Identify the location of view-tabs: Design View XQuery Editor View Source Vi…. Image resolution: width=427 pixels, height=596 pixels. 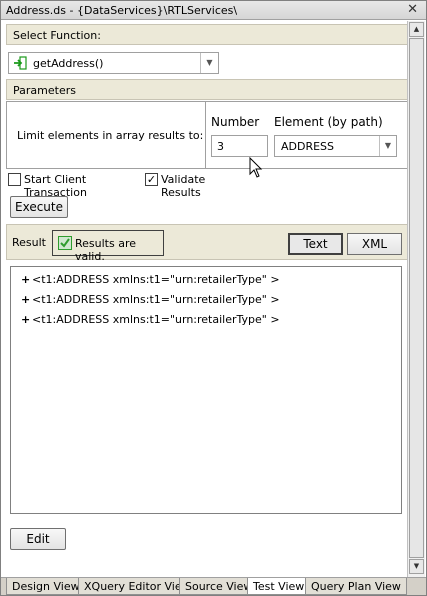
(213, 586).